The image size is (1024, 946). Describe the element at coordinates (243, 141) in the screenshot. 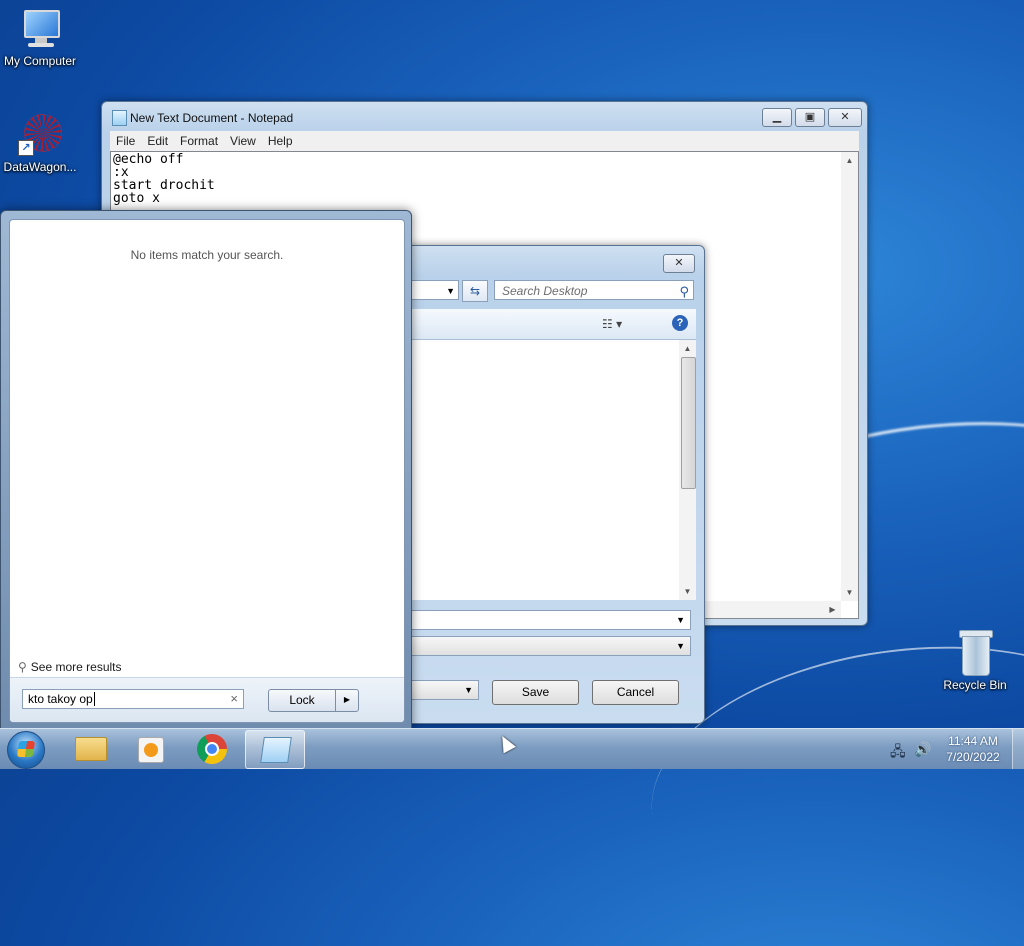

I see `menu-view: View` at that location.